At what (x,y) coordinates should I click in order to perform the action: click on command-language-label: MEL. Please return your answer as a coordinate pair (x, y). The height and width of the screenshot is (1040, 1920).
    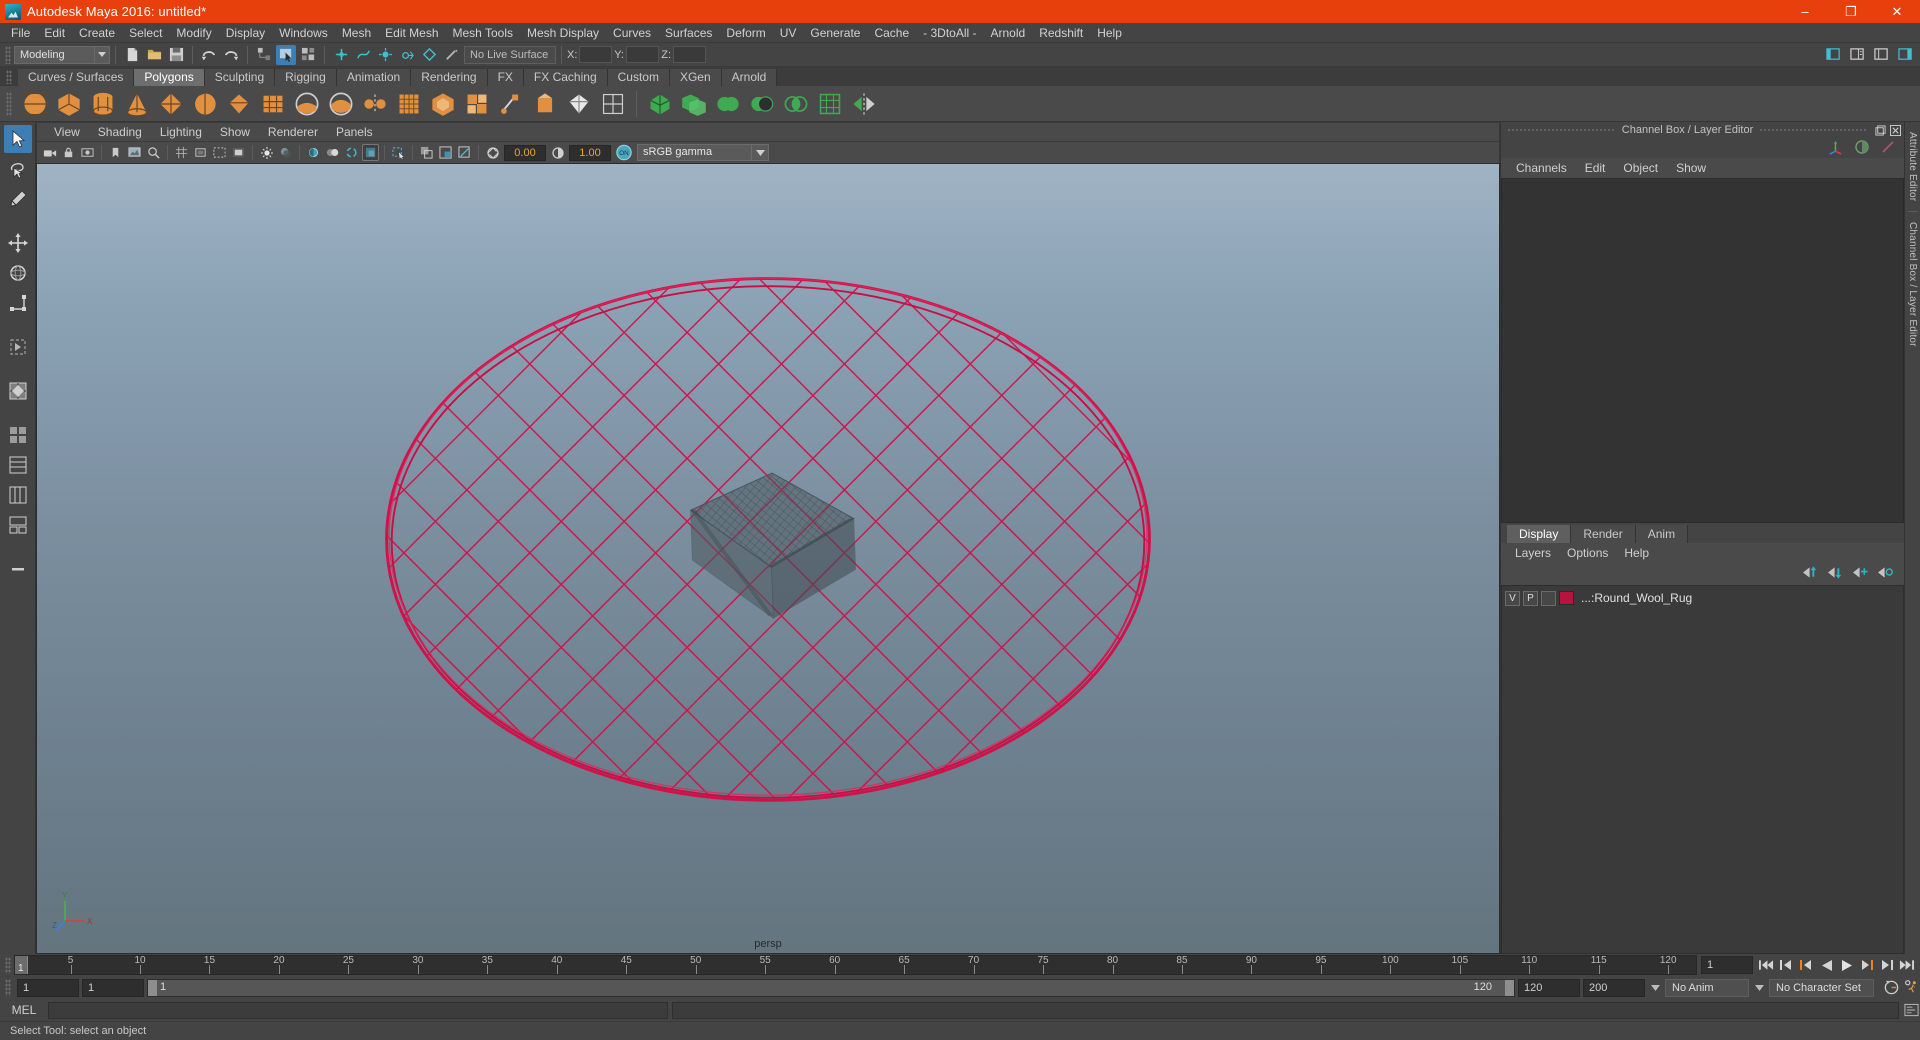
    Looking at the image, I should click on (24, 1010).